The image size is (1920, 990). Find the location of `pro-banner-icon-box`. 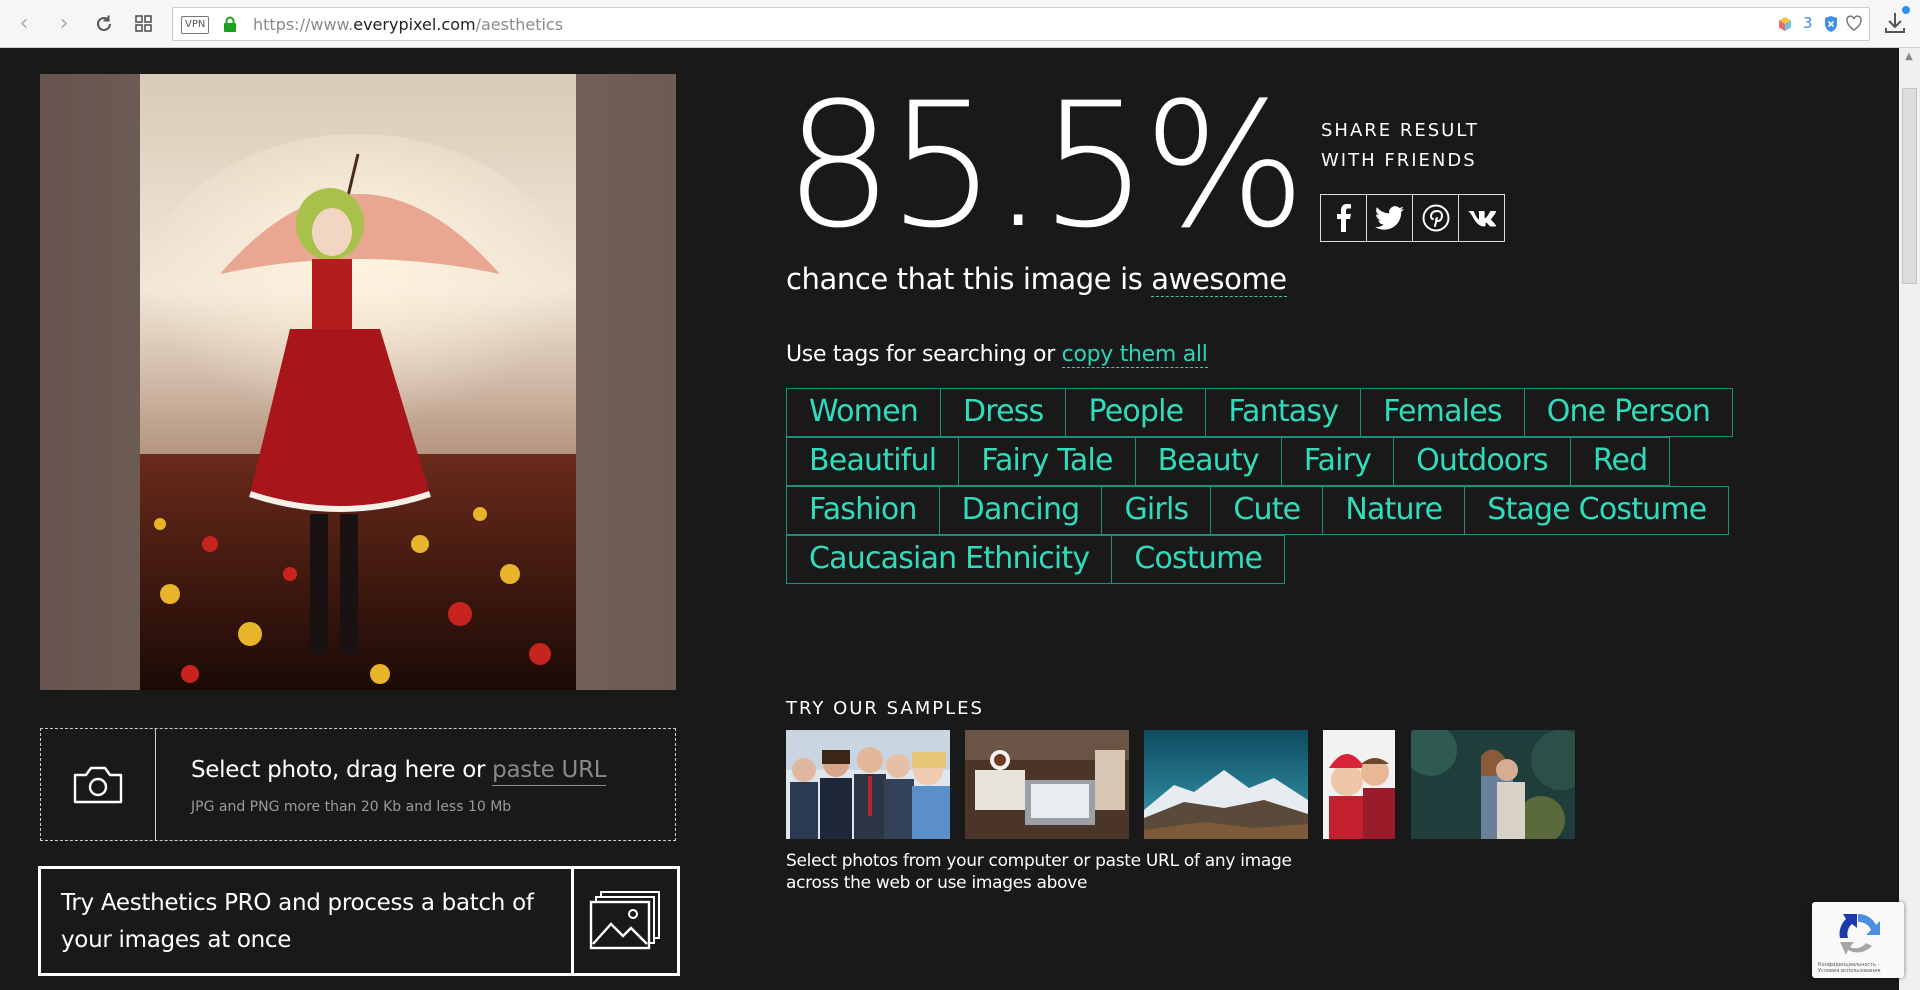

pro-banner-icon-box is located at coordinates (624, 921).